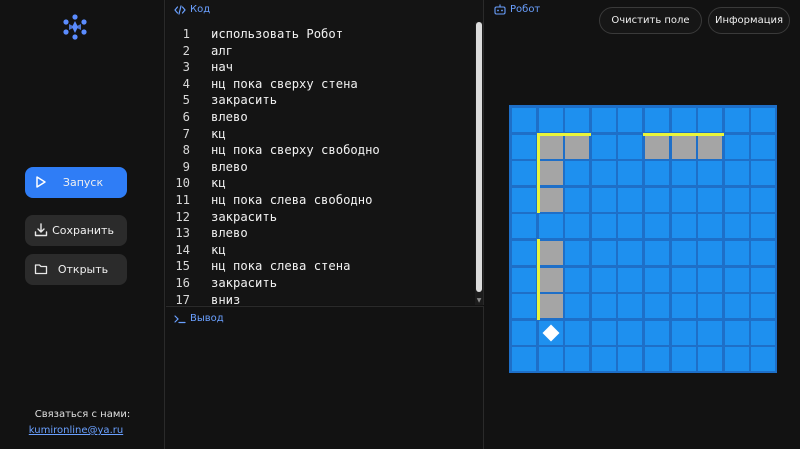  What do you see at coordinates (76, 269) in the screenshot?
I see `open-button: Открыть` at bounding box center [76, 269].